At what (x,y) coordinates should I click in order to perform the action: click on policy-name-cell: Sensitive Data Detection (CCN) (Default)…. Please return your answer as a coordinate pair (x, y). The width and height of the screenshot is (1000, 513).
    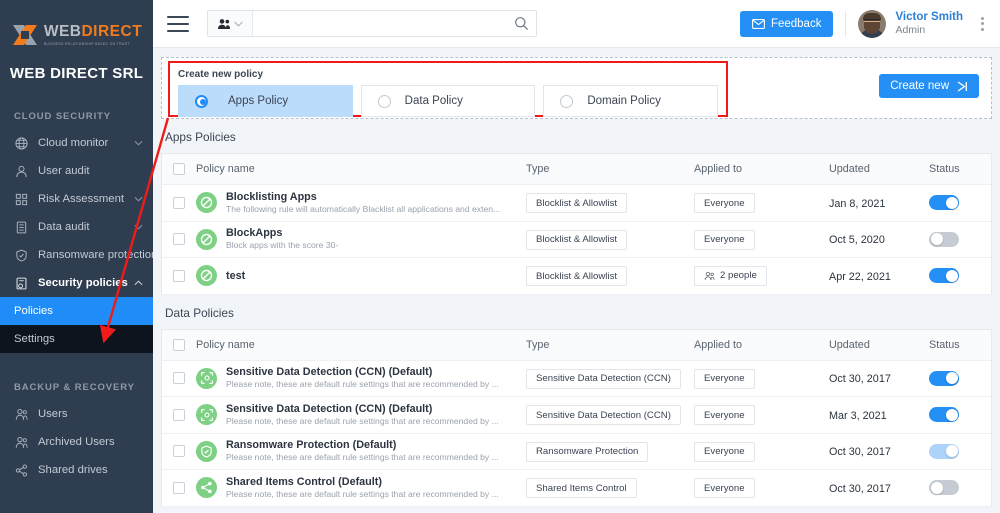
    Looking at the image, I should click on (361, 415).